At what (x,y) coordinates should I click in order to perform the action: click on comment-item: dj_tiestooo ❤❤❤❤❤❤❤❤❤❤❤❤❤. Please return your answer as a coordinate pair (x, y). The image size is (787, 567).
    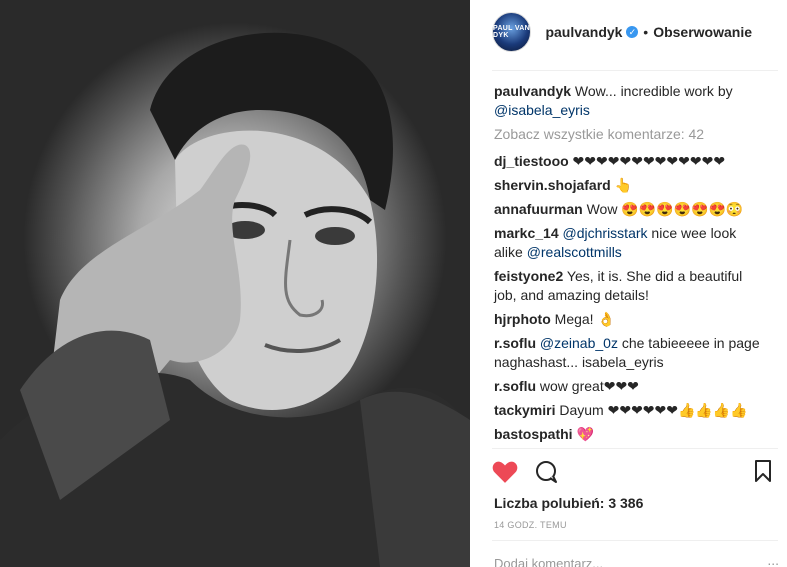
    Looking at the image, I should click on (629, 161).